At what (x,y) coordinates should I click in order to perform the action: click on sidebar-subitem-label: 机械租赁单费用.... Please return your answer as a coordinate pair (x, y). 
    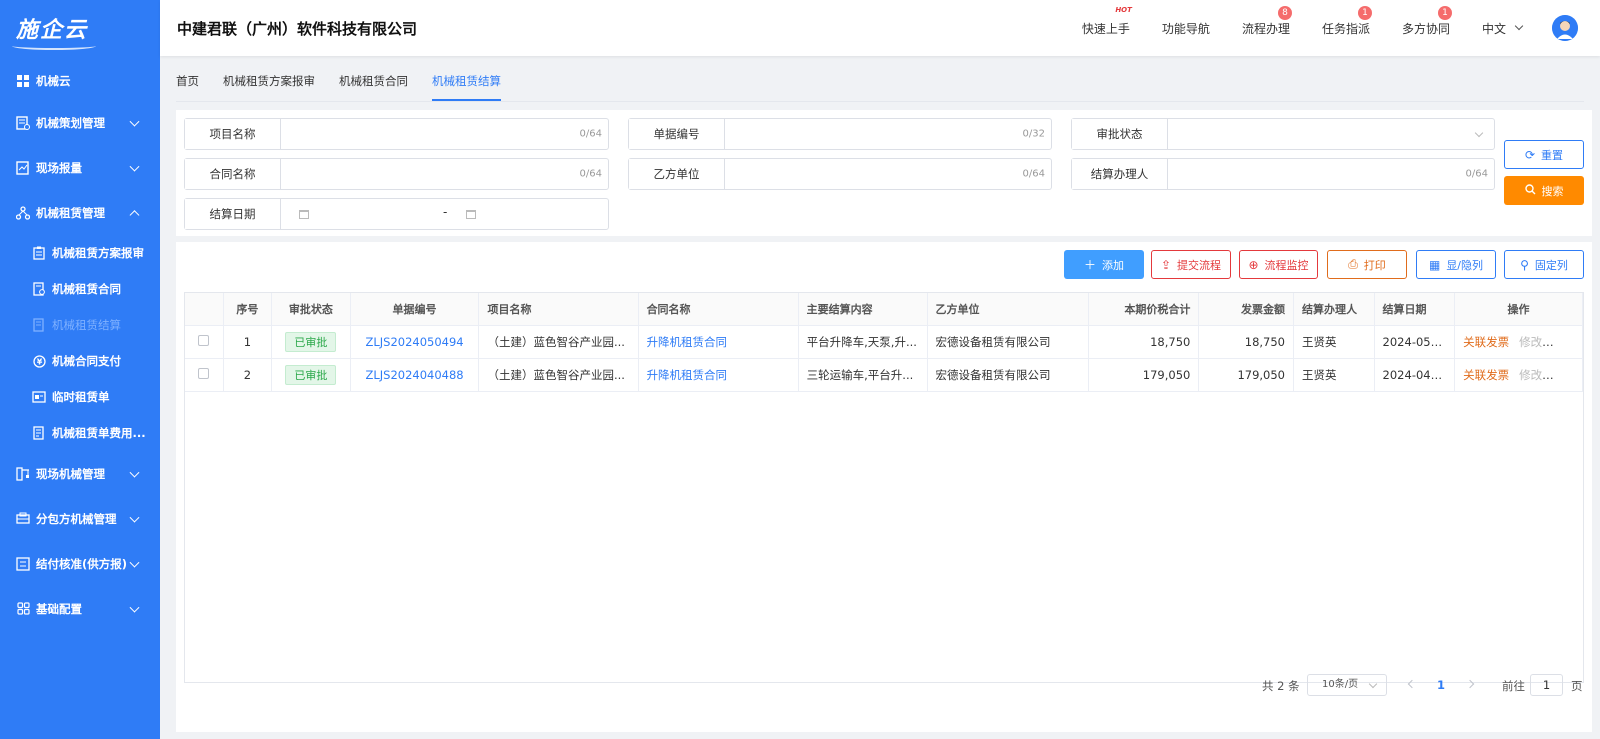
    Looking at the image, I should click on (99, 433).